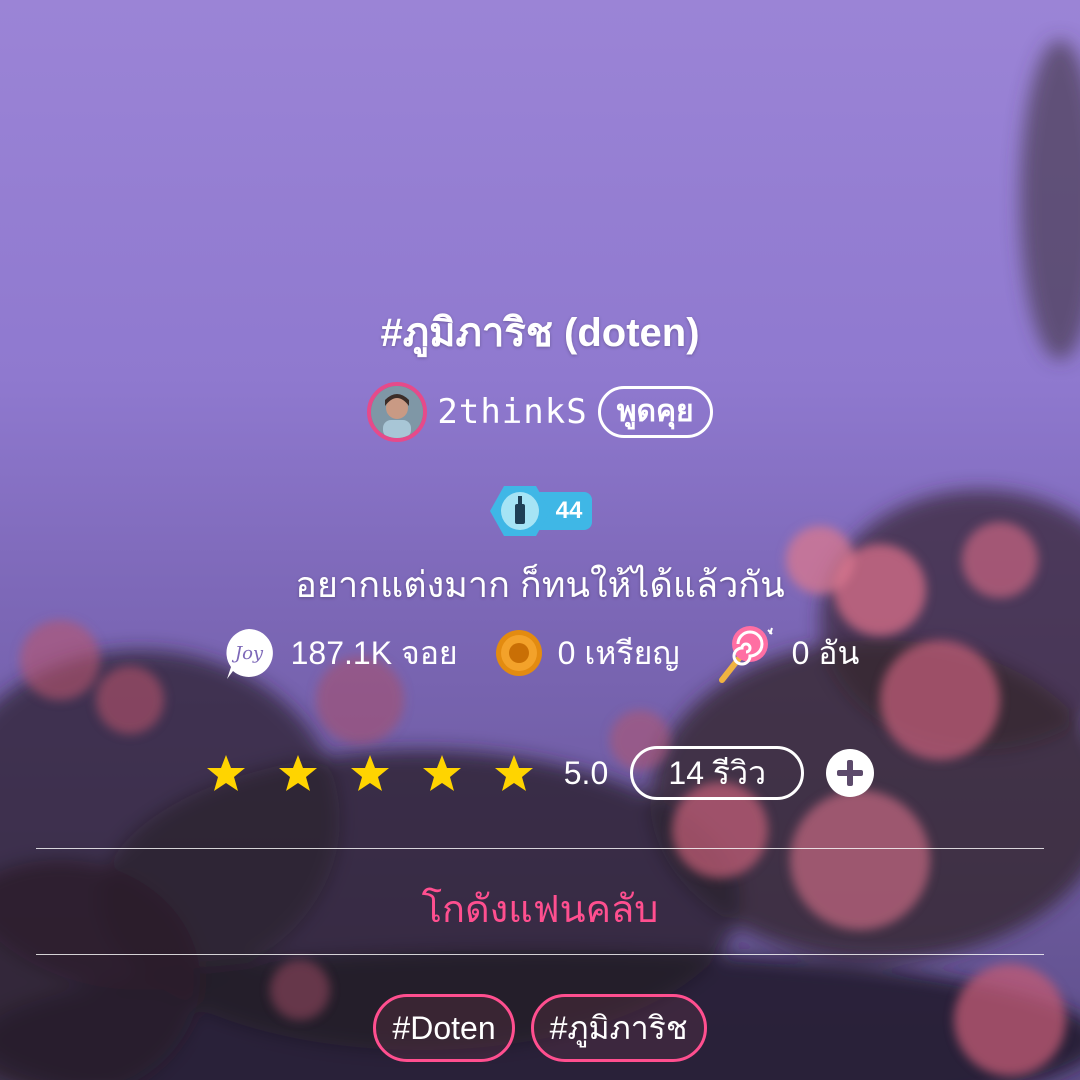 Image resolution: width=1080 pixels, height=1080 pixels. I want to click on stats-row: Joy 187.1K จอย 0 เหรียญ 0 อัน, so click(540, 653).